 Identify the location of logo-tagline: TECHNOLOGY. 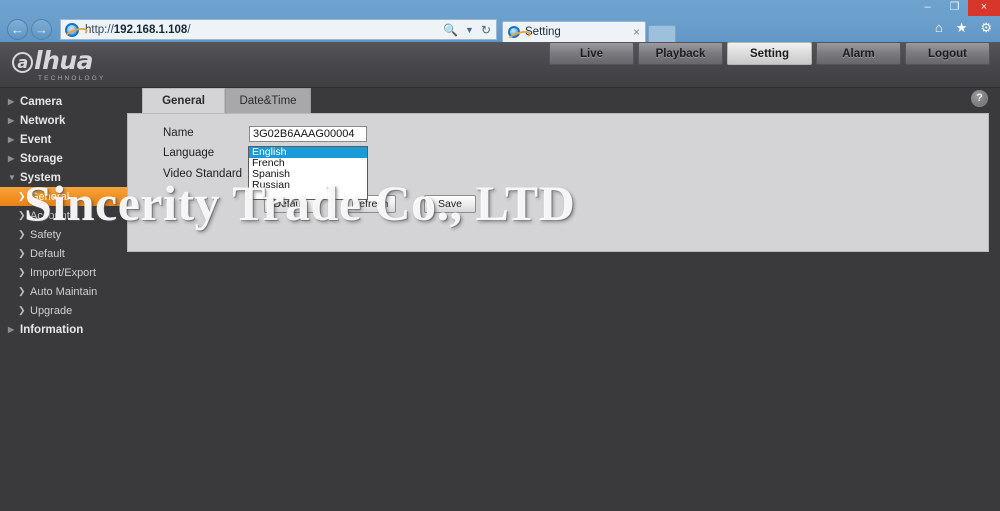
(72, 78).